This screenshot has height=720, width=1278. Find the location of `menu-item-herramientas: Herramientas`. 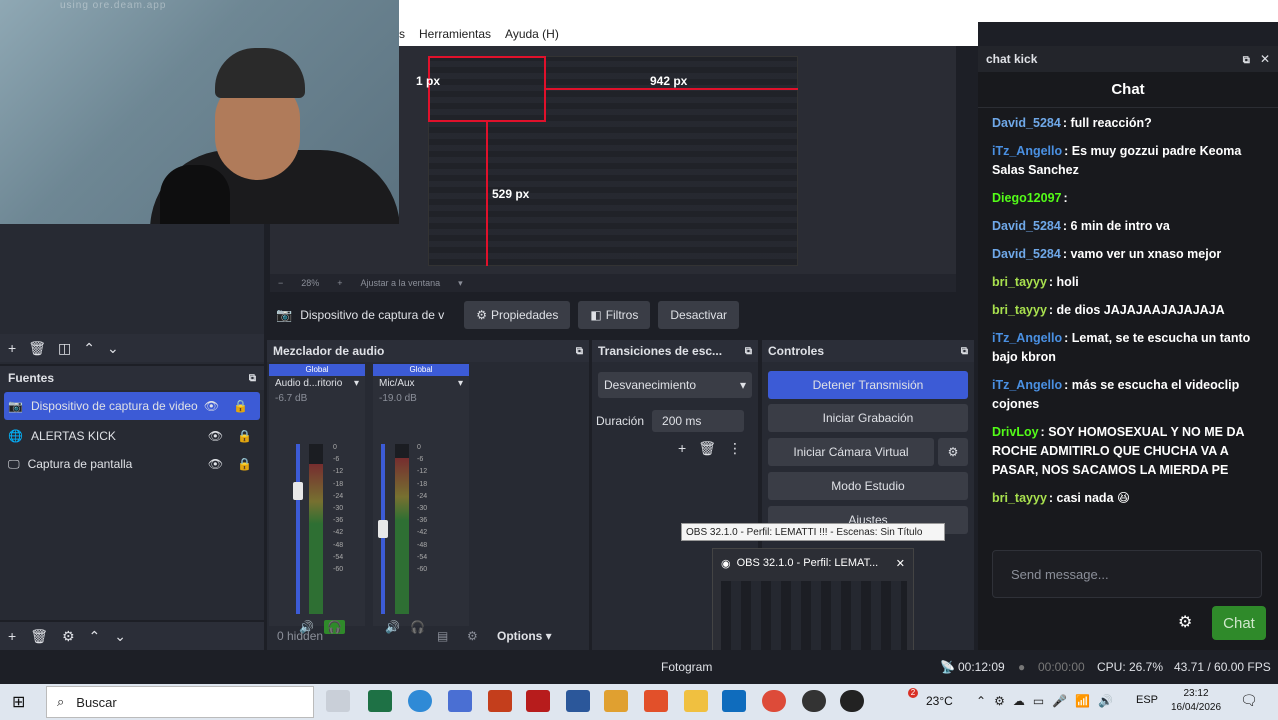

menu-item-herramientas: Herramientas is located at coordinates (455, 34).